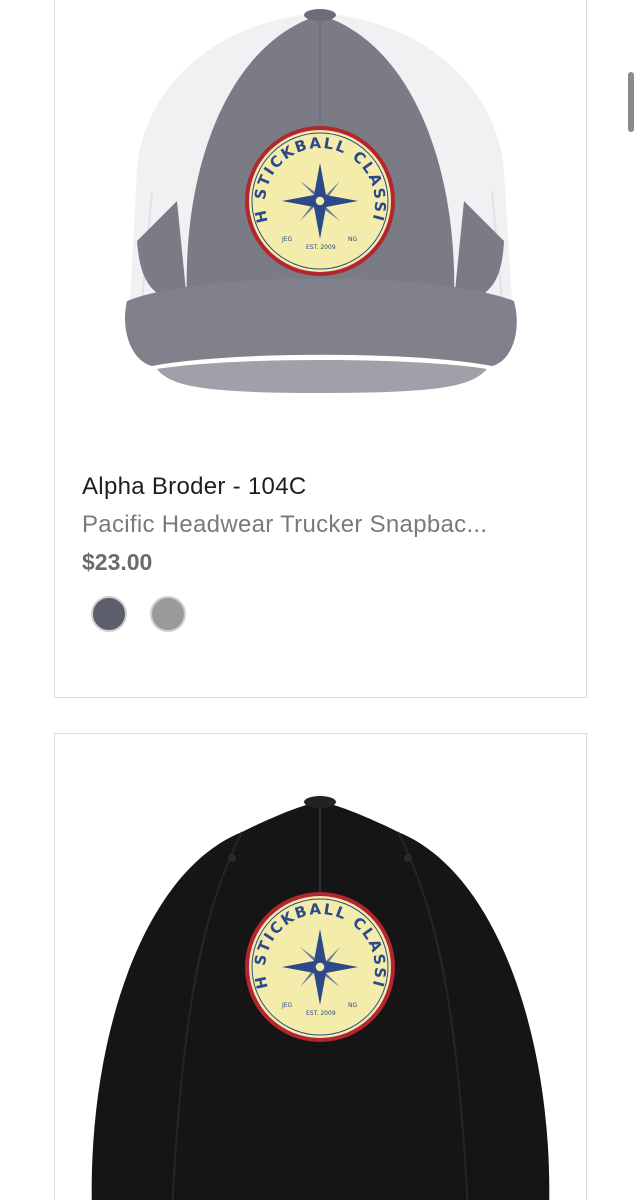 The height and width of the screenshot is (1200, 641). Describe the element at coordinates (109, 614) in the screenshot. I see `swatch-graphite` at that location.